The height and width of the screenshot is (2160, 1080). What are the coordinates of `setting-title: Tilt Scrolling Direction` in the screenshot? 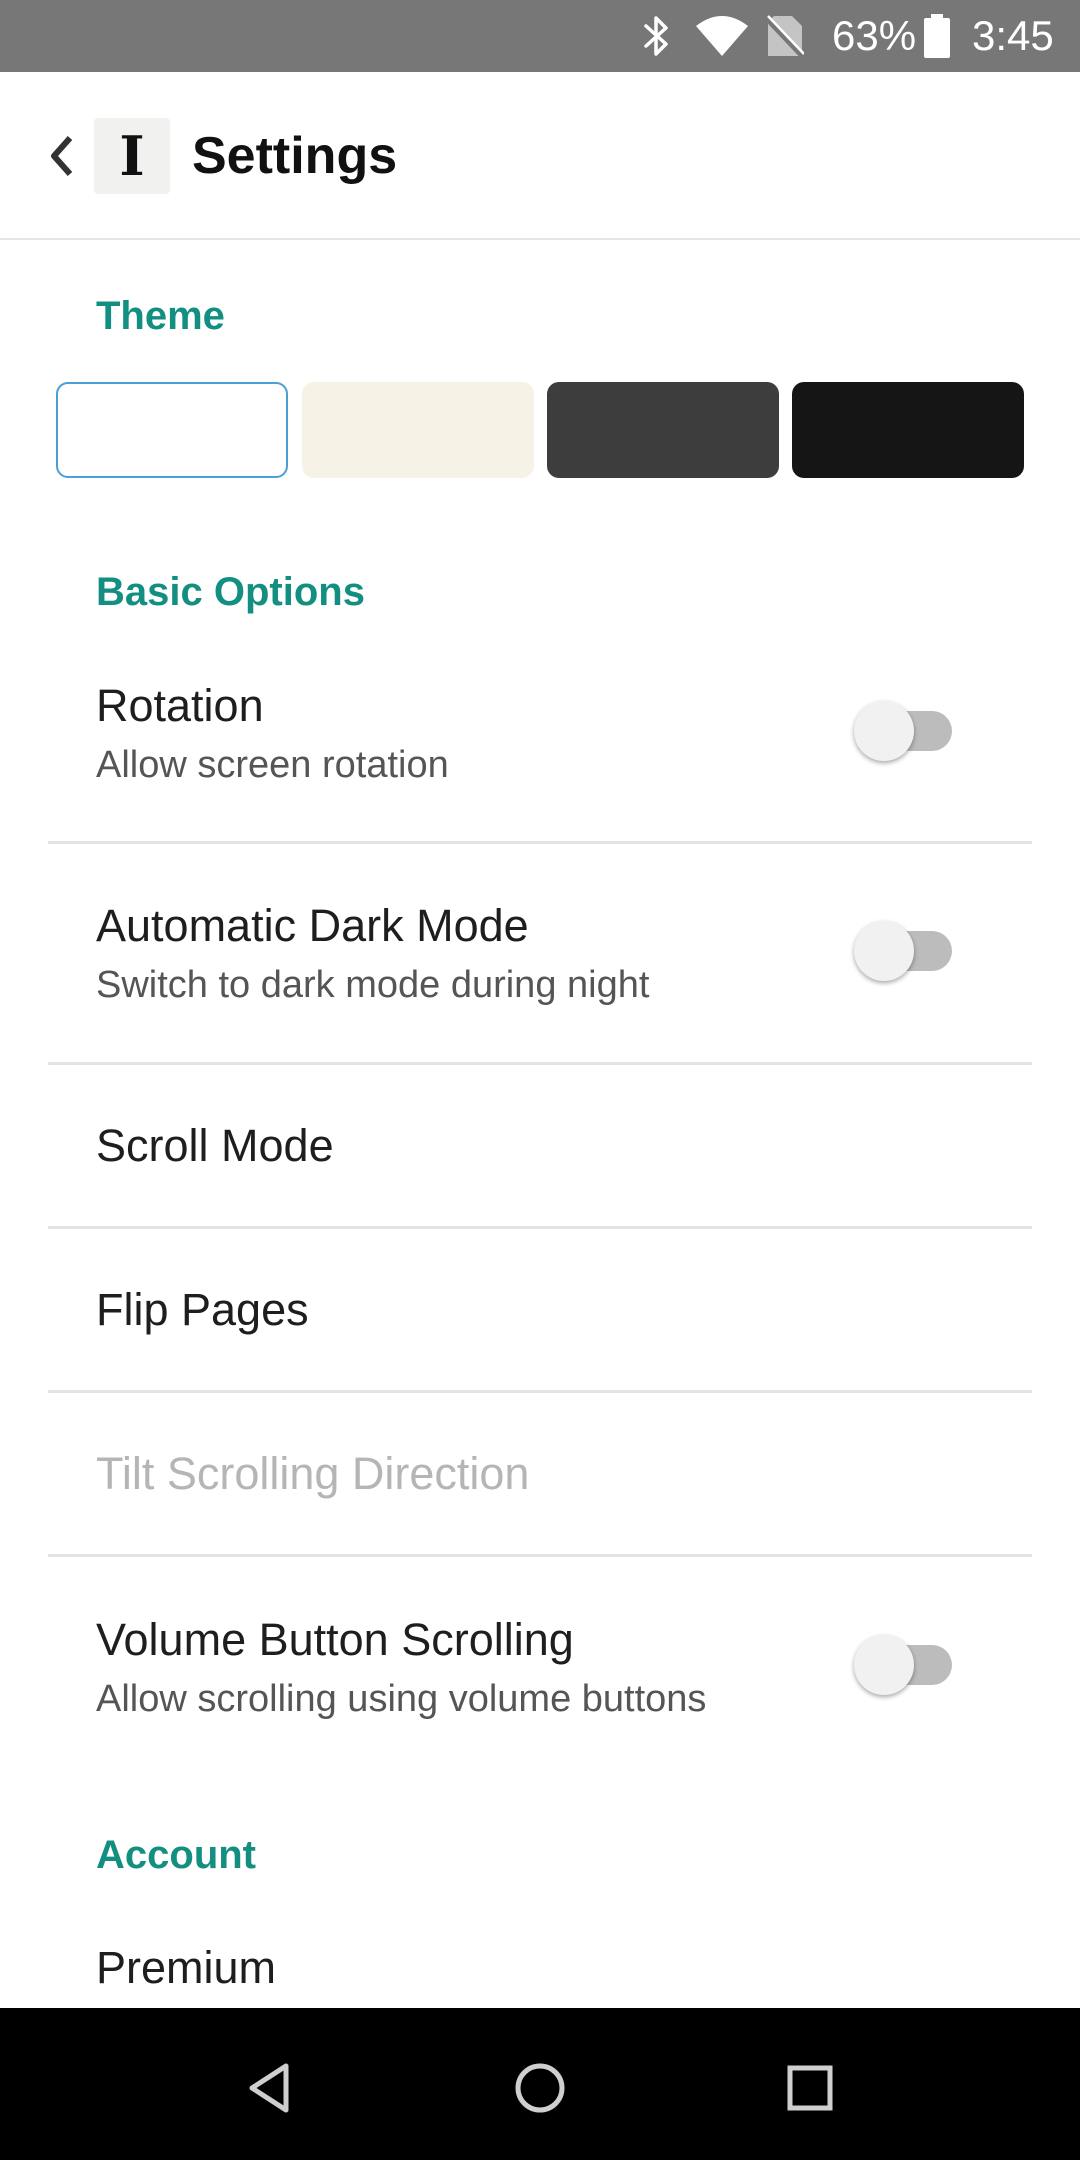 It's located at (313, 1473).